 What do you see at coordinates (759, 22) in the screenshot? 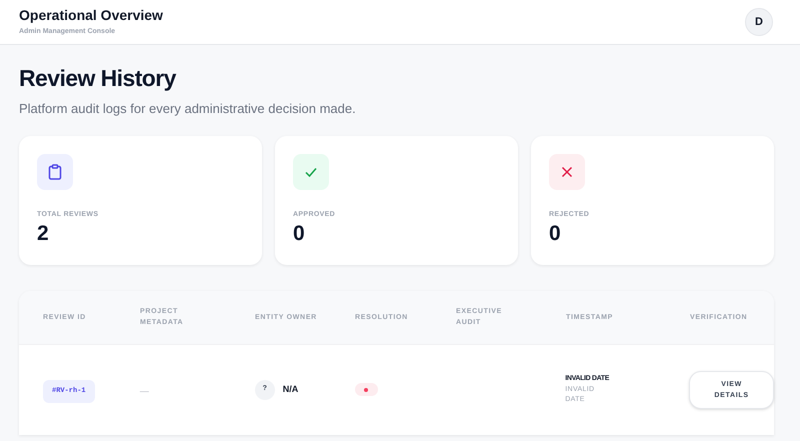
I see `avatar-button: D` at bounding box center [759, 22].